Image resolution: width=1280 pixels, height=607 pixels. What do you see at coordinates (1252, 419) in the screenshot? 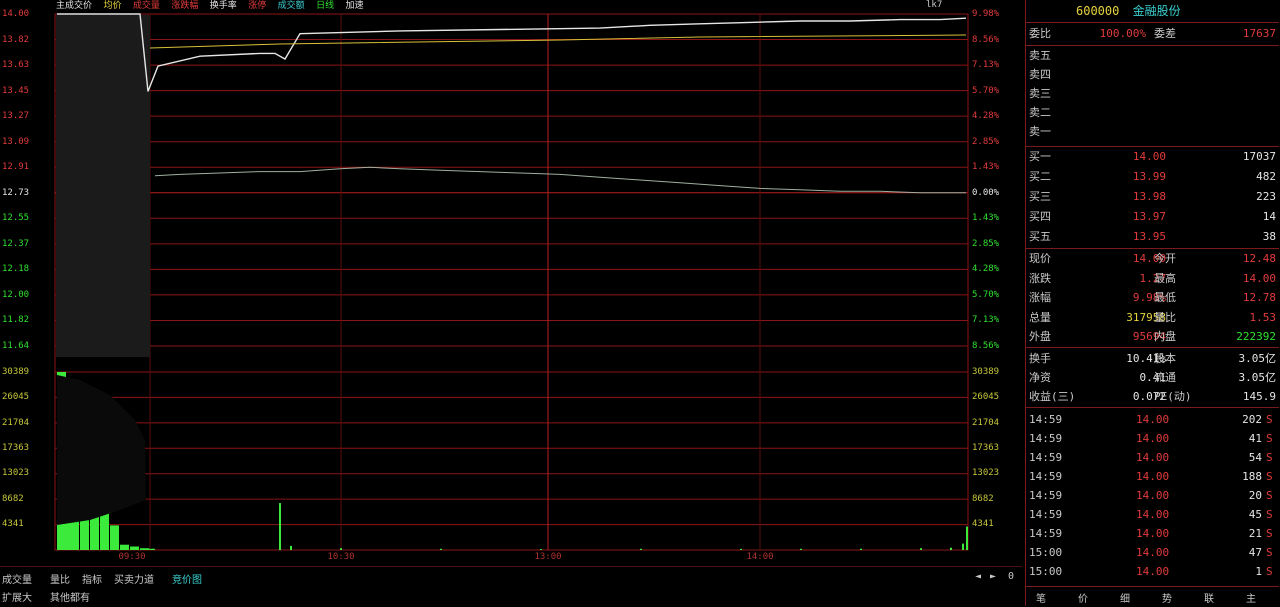
I see `tick-volume: 202` at bounding box center [1252, 419].